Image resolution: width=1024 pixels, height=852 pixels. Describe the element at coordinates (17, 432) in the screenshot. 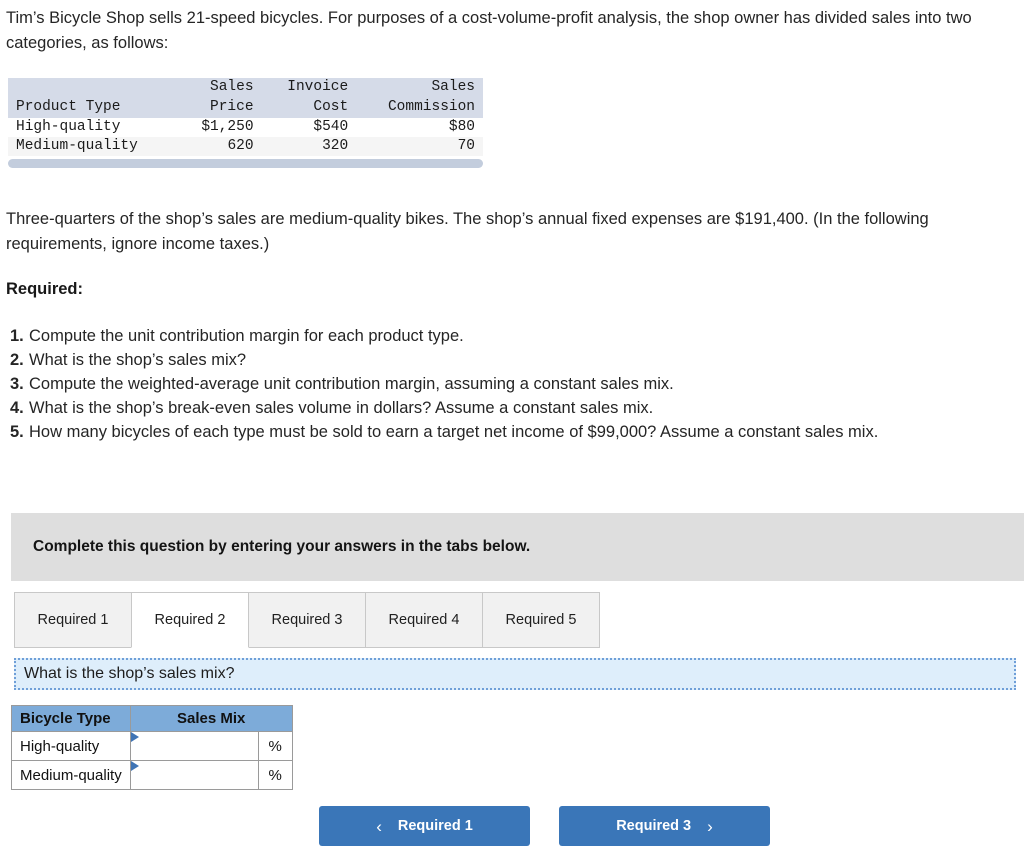

I see `requirement-number: 5.` at that location.